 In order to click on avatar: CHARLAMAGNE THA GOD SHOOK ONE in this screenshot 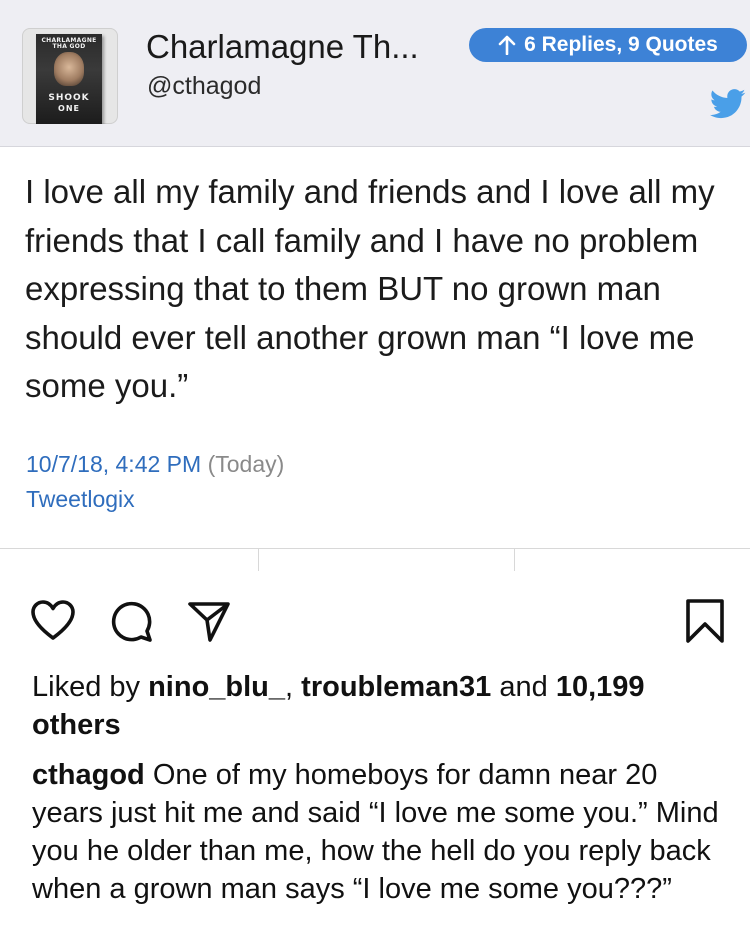, I will do `click(70, 76)`.